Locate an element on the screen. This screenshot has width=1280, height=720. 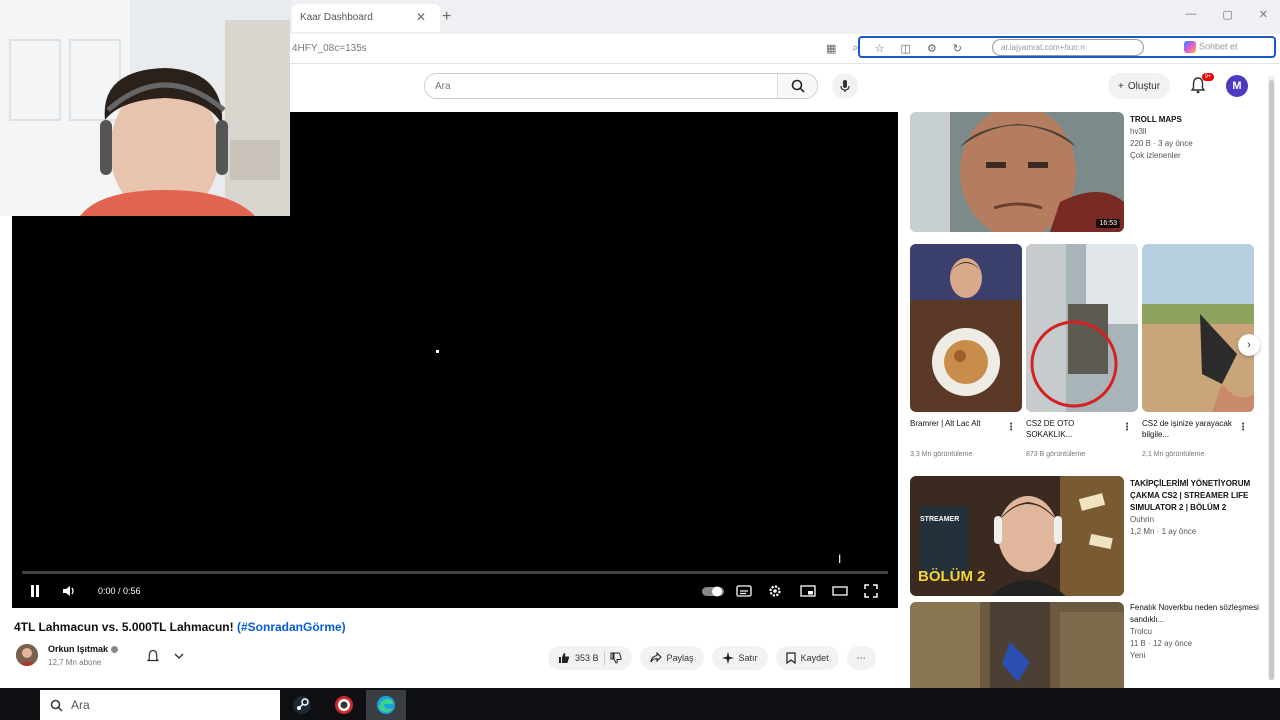
create-button: + Oluştur is located at coordinates (1139, 86).